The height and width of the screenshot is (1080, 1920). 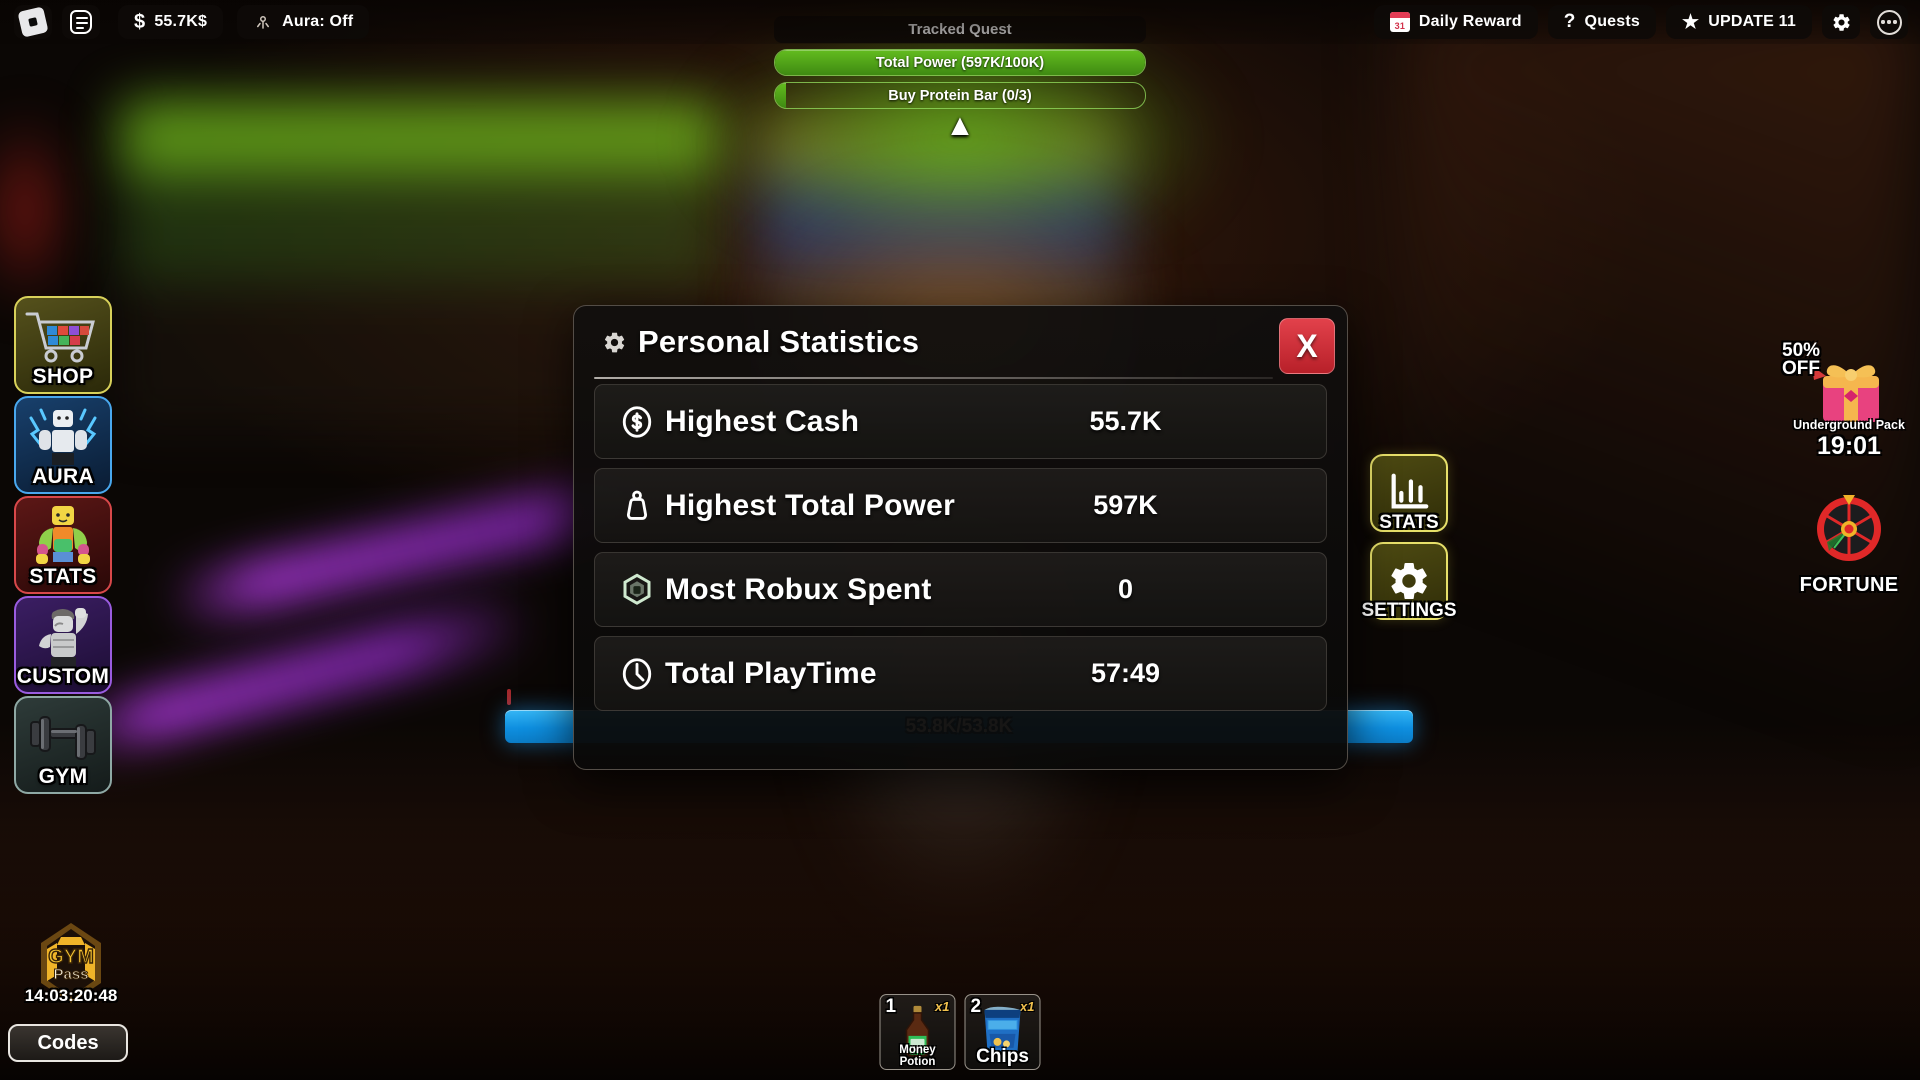 I want to click on close-button: X, so click(x=1307, y=346).